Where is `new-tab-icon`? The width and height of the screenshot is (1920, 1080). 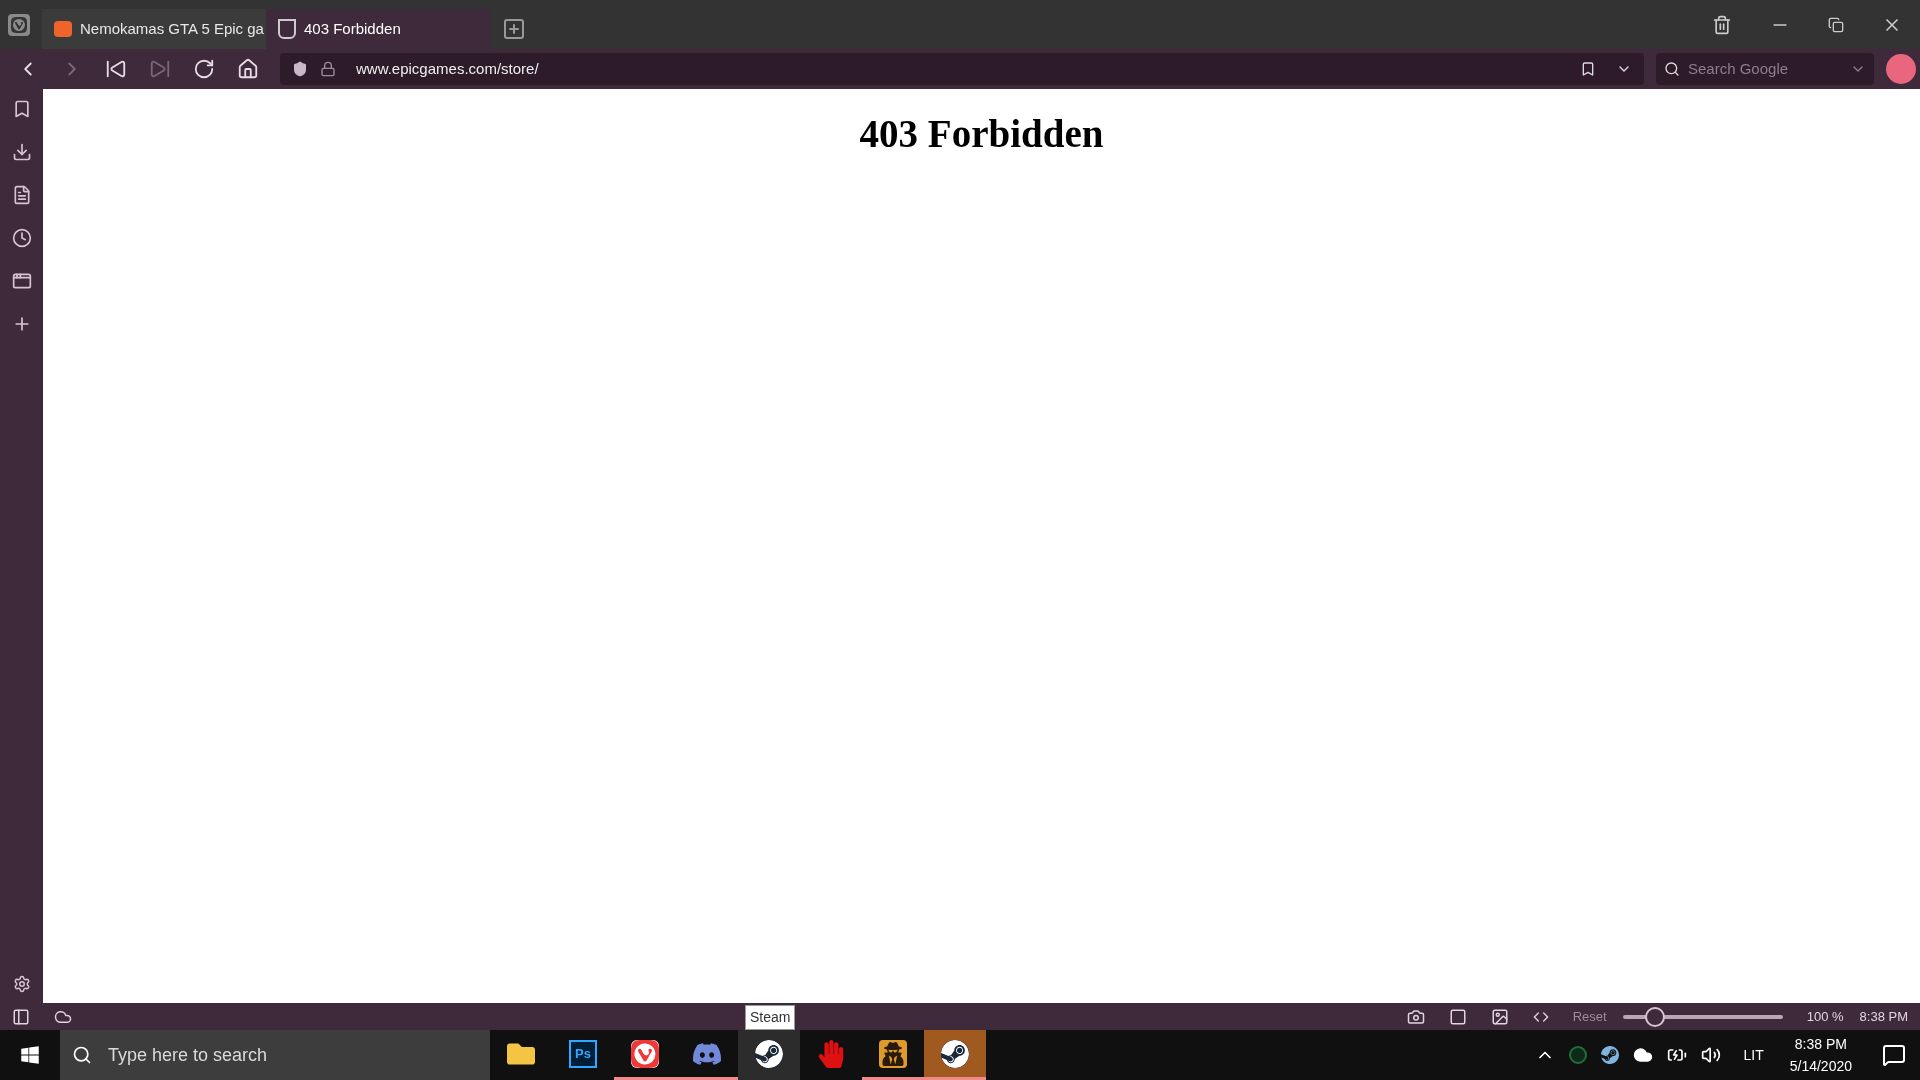
new-tab-icon is located at coordinates (514, 29).